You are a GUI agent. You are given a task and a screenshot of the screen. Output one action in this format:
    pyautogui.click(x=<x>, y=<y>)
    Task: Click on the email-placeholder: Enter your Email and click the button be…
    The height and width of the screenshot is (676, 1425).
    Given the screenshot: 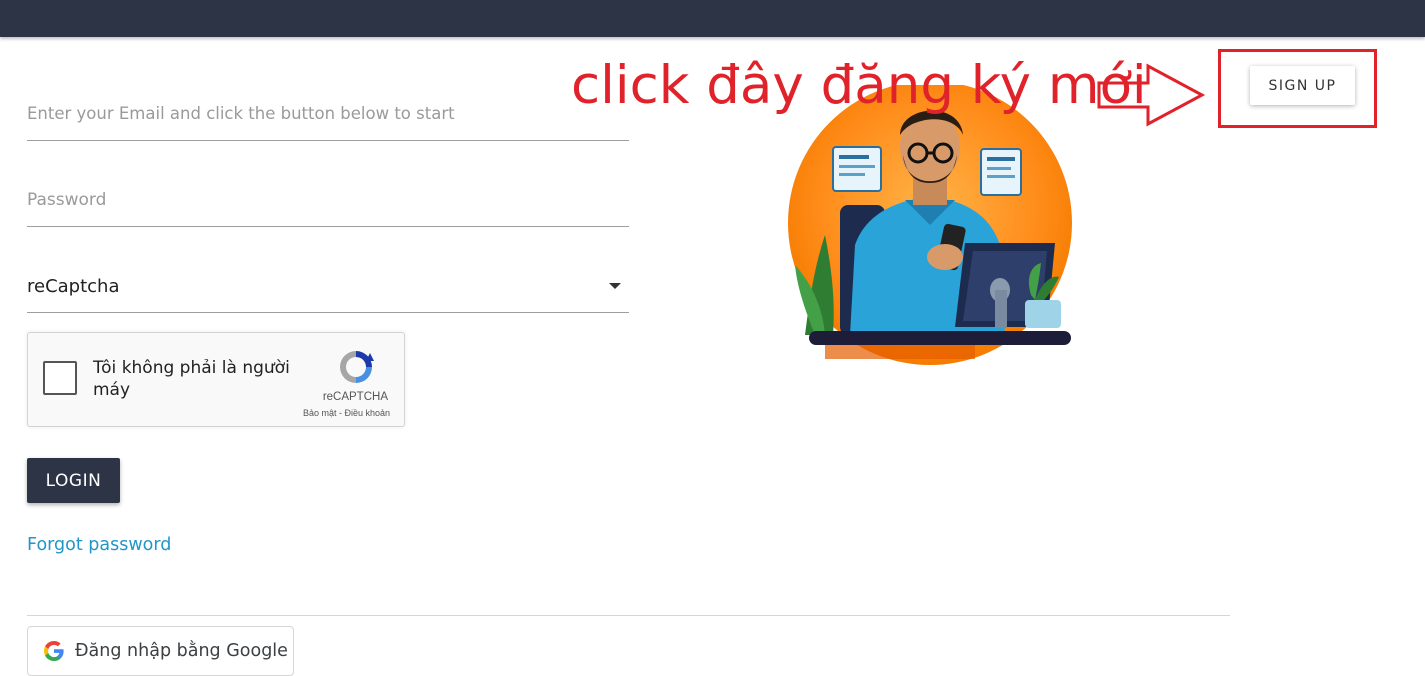 What is the action you would take?
    pyautogui.click(x=241, y=113)
    